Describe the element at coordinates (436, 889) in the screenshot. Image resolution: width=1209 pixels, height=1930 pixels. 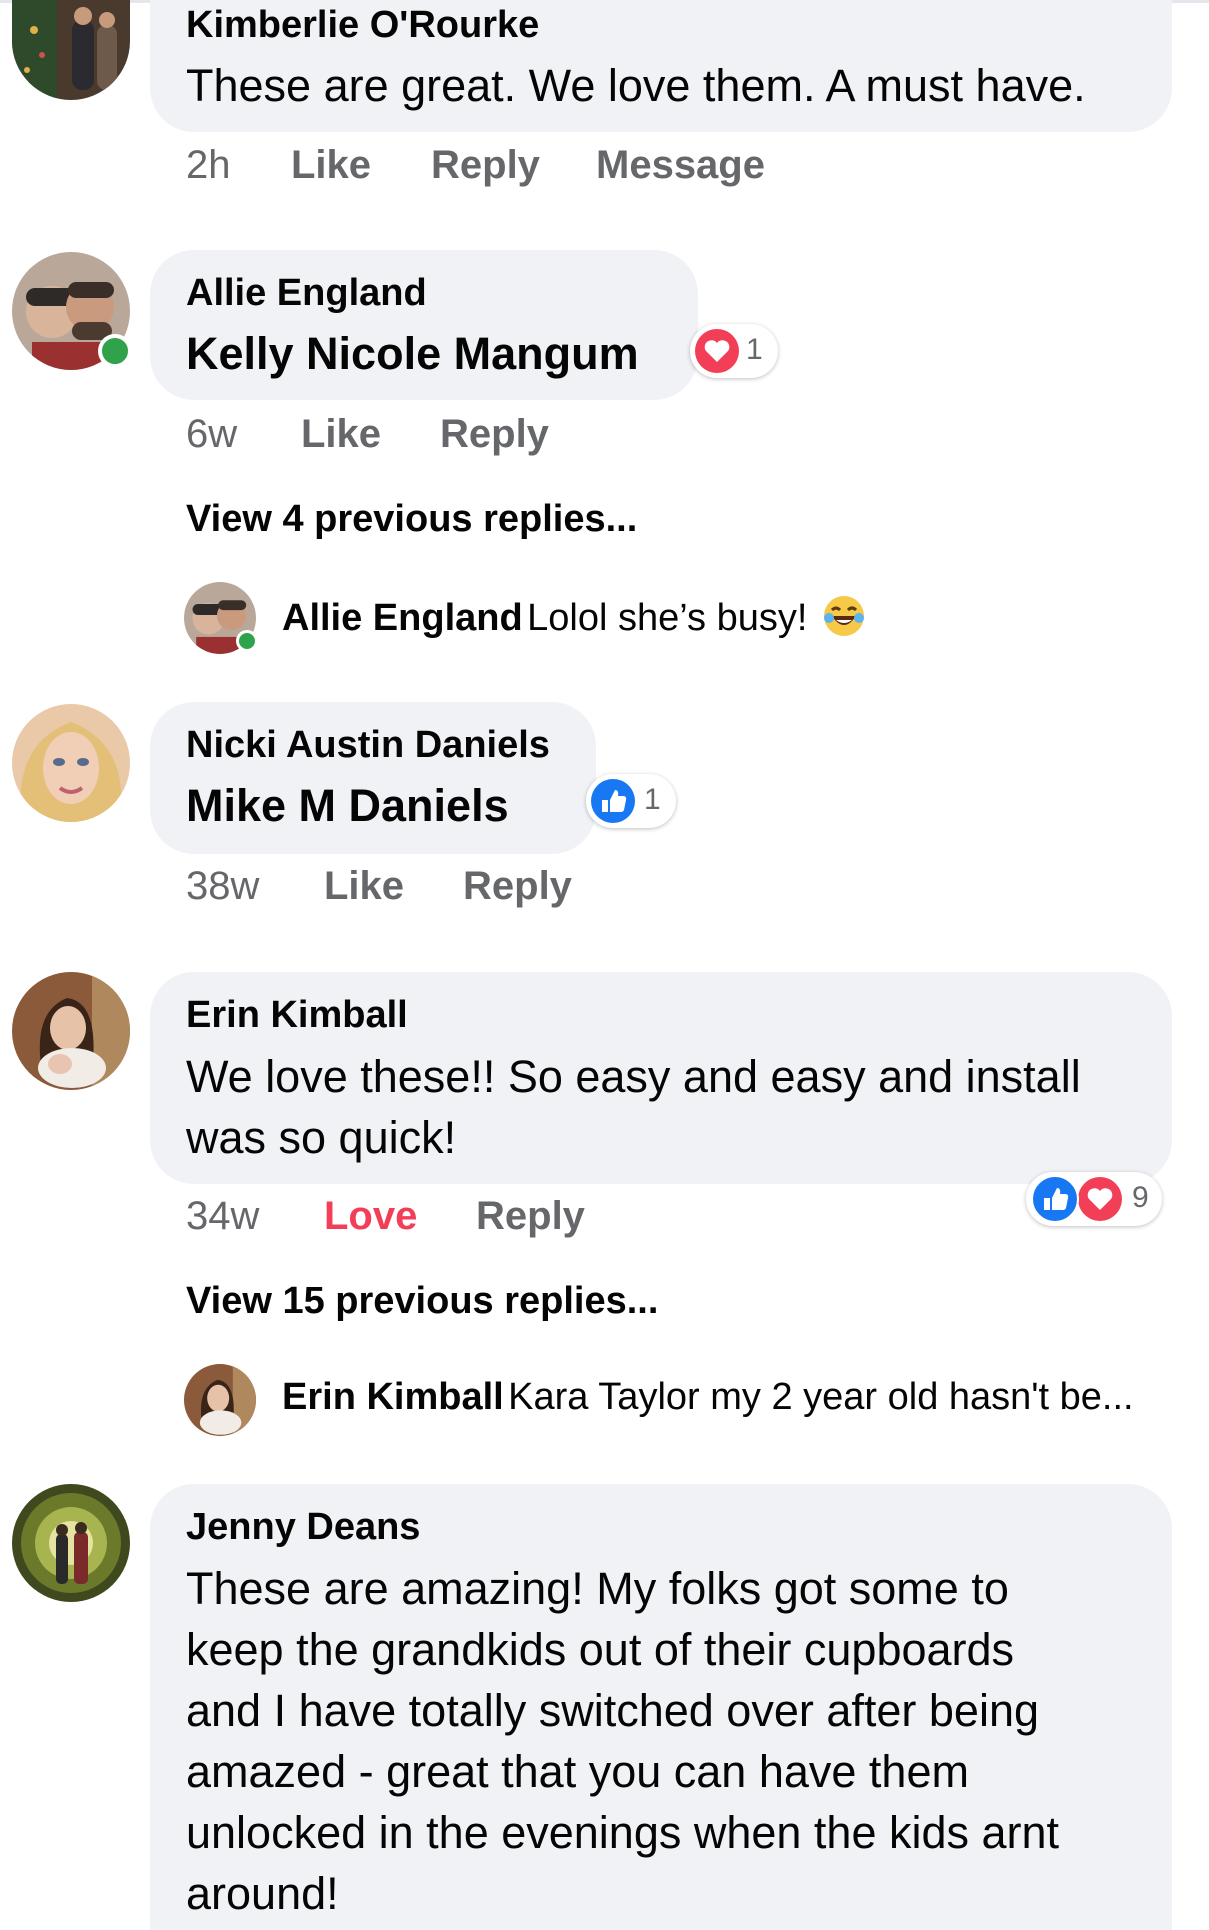
I see `comment-actions: 38w Like Reply` at that location.